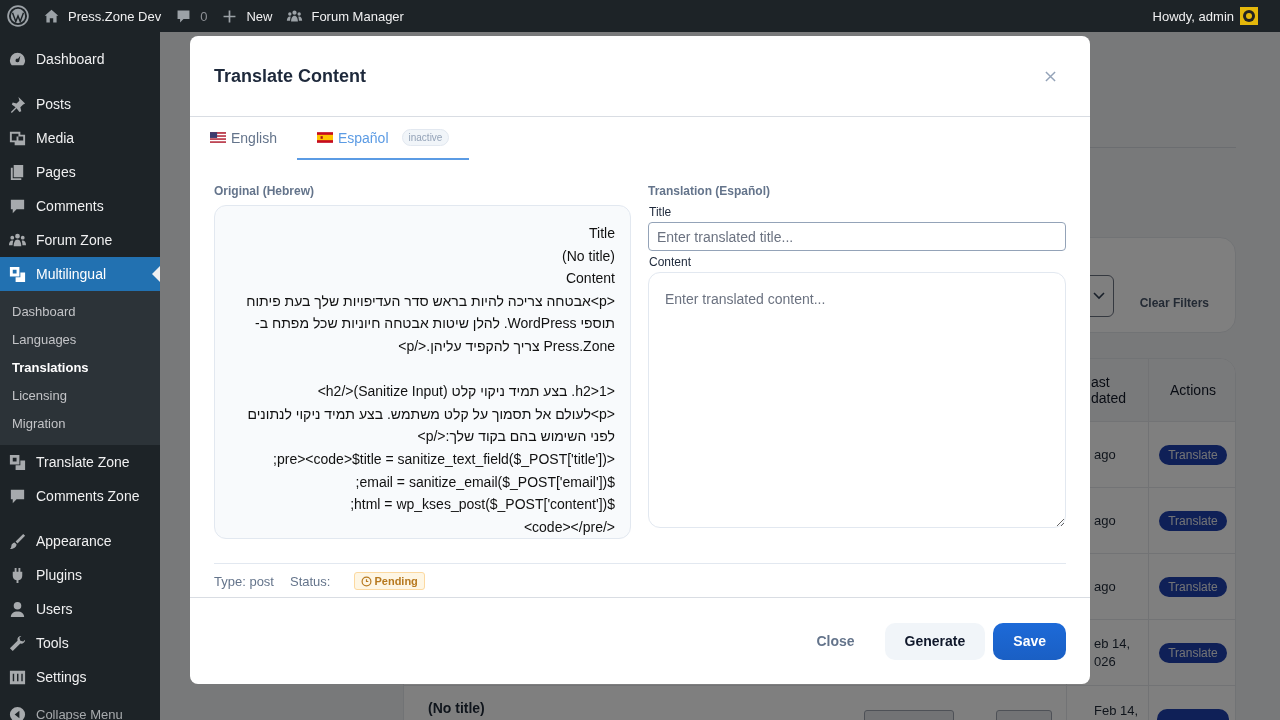 The height and width of the screenshot is (720, 1280). Describe the element at coordinates (80, 206) in the screenshot. I see `menu-item: Comments` at that location.